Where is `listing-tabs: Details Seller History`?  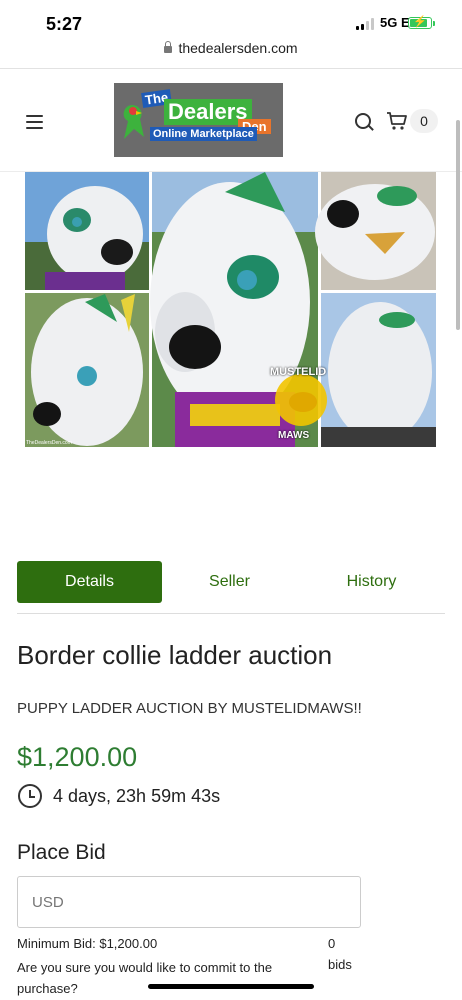 listing-tabs: Details Seller History is located at coordinates (231, 587).